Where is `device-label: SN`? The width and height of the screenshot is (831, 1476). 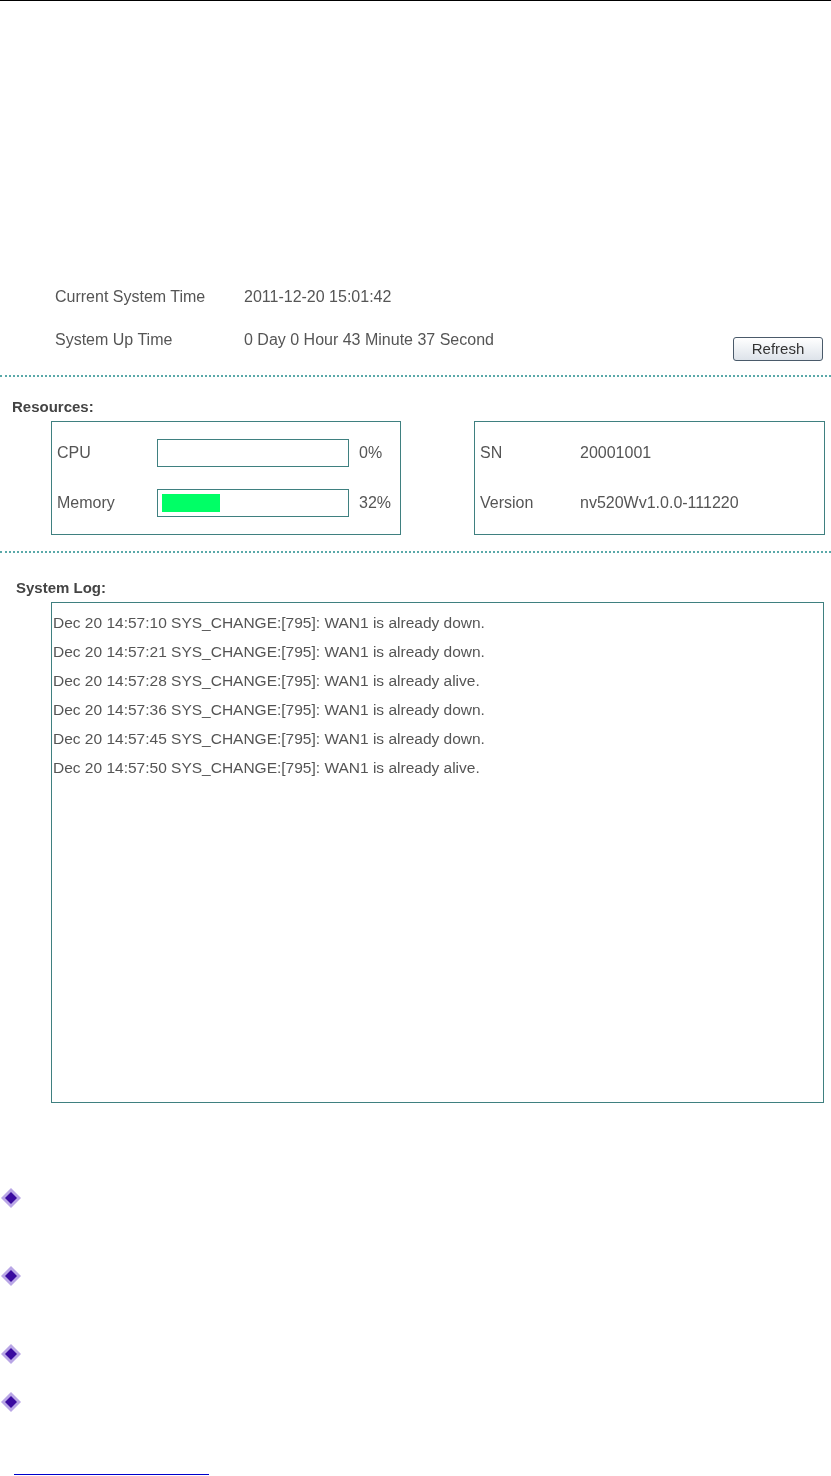
device-label: SN is located at coordinates (492, 453).